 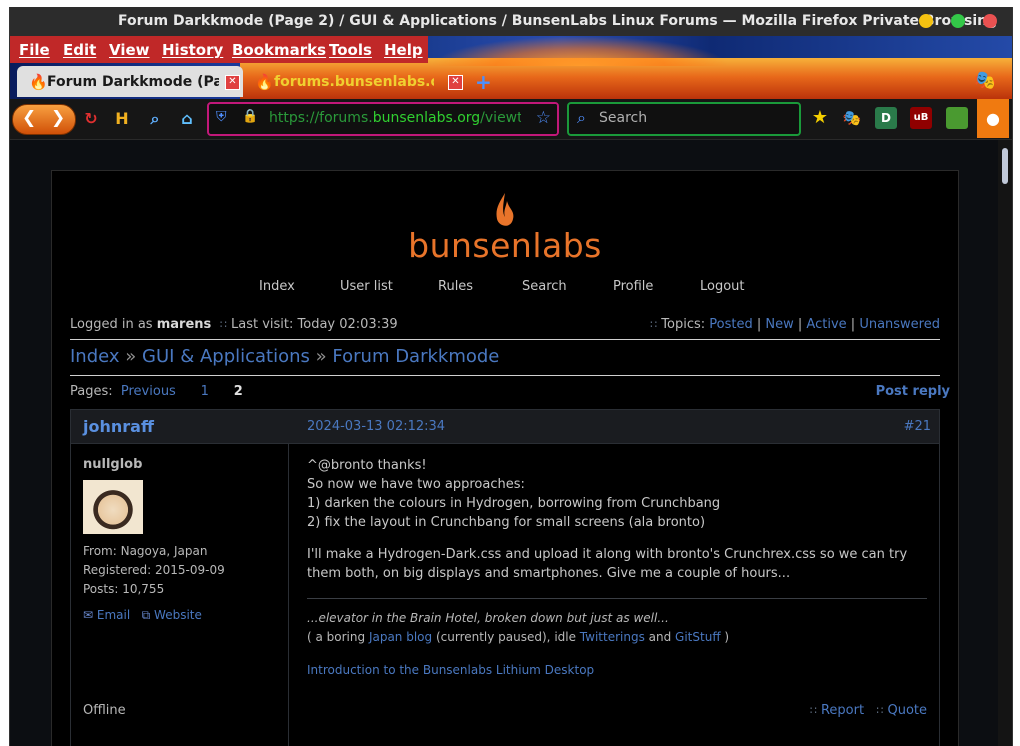 What do you see at coordinates (921, 118) in the screenshot?
I see `ublock-origin-icon: uB` at bounding box center [921, 118].